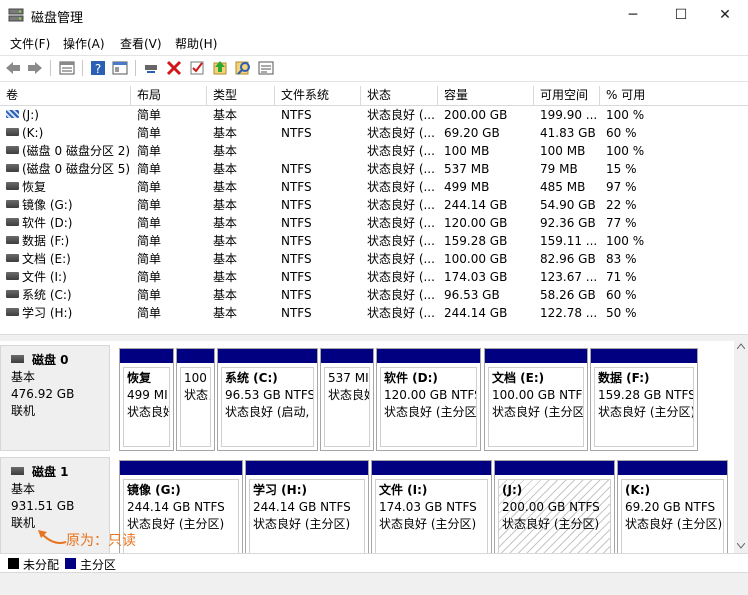 The width and height of the screenshot is (748, 595). Describe the element at coordinates (148, 412) in the screenshot. I see `partition-status: 状态良好` at that location.